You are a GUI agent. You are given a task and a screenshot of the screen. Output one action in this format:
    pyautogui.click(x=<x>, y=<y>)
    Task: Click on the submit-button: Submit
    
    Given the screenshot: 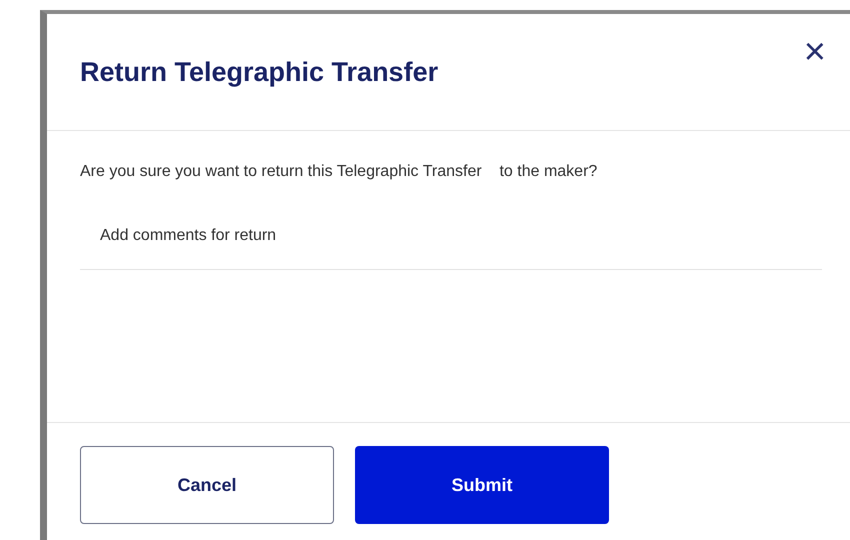 What is the action you would take?
    pyautogui.click(x=482, y=485)
    